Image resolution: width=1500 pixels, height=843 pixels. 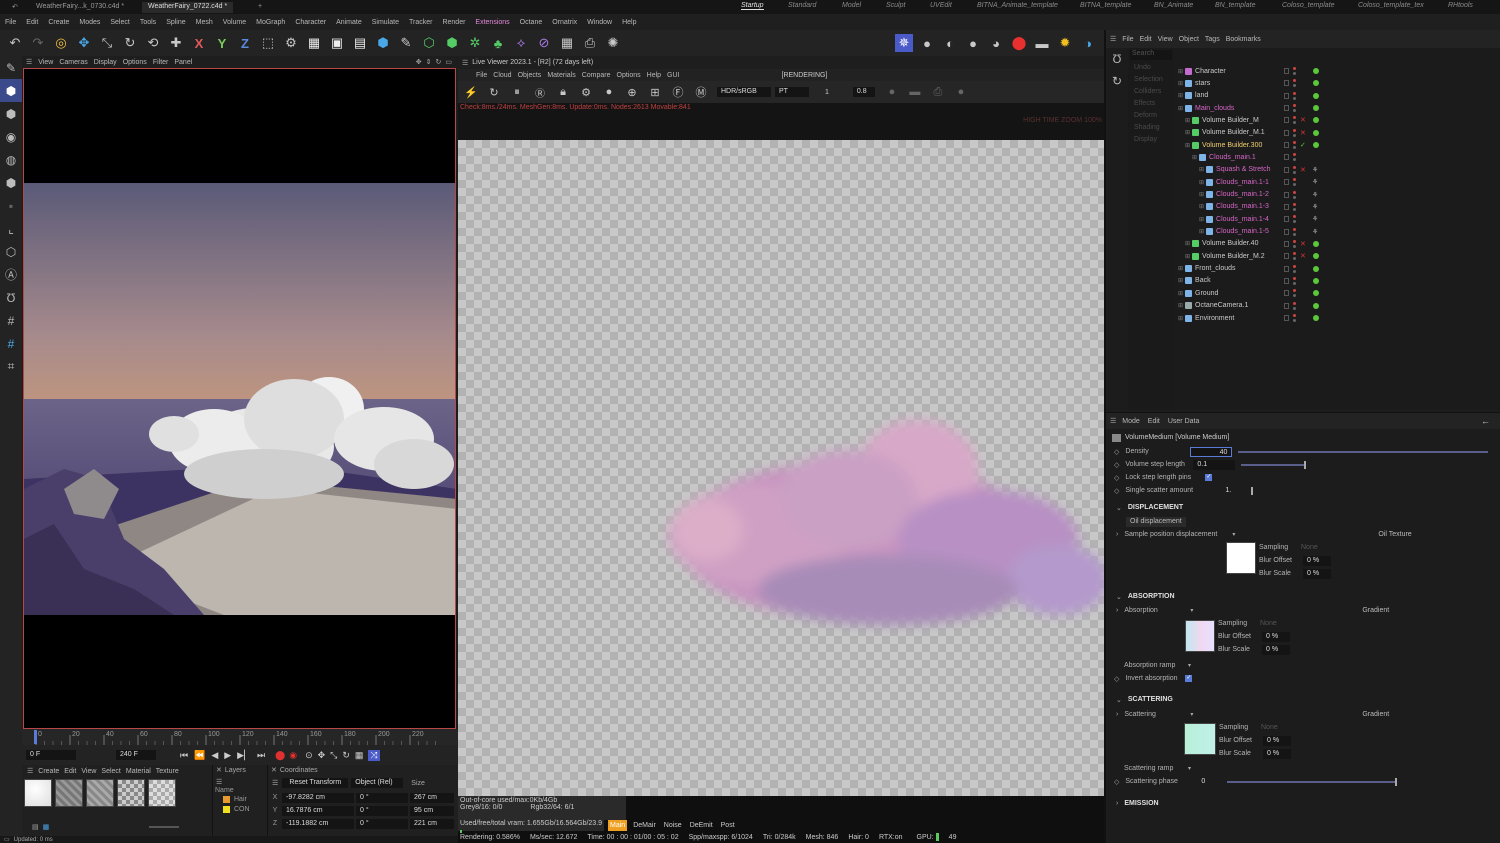 I want to click on menu-octane: Octane, so click(x=531, y=22).